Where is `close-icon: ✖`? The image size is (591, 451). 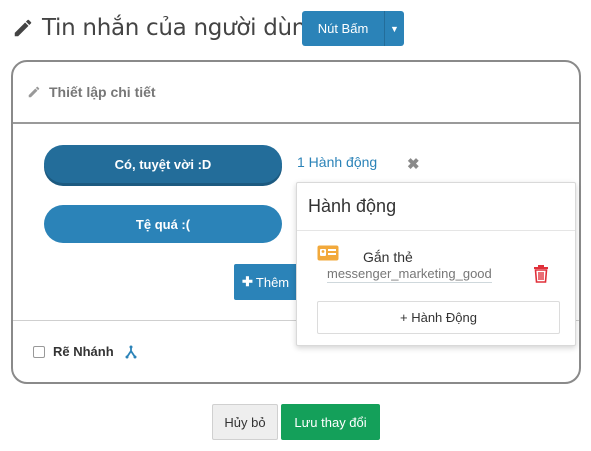 close-icon: ✖ is located at coordinates (413, 164).